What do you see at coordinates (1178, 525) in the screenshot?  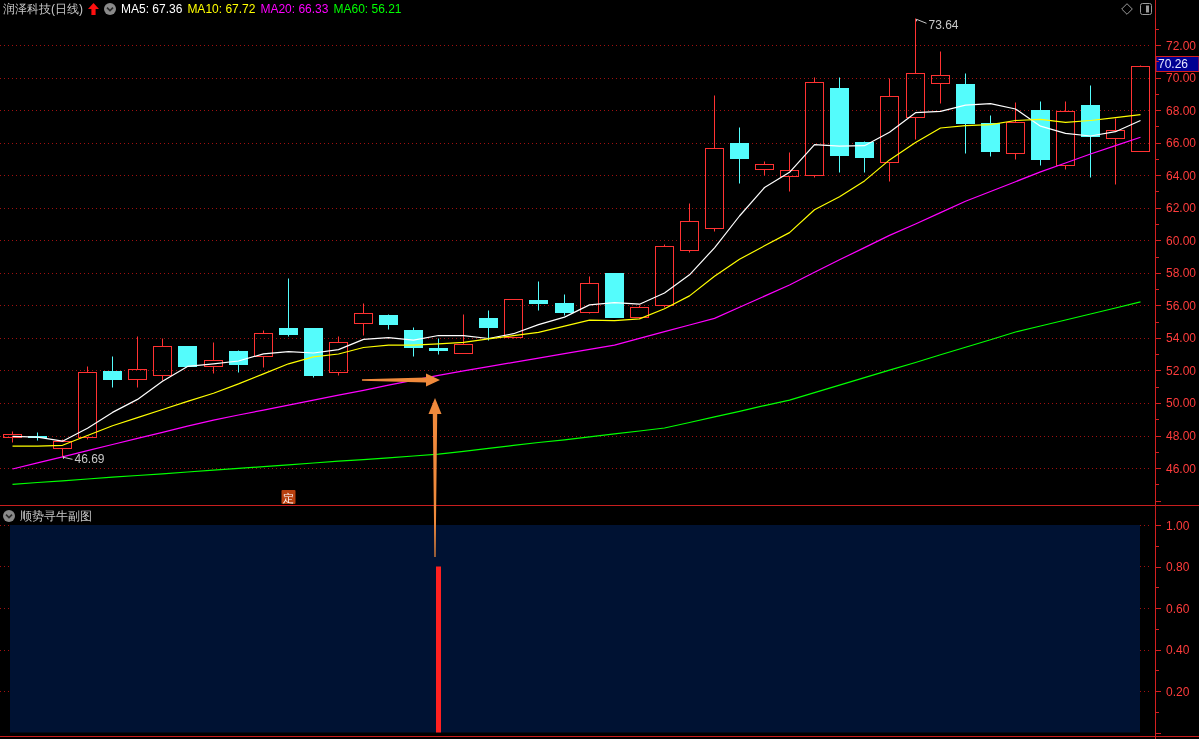 I see `axis-label: 1.00` at bounding box center [1178, 525].